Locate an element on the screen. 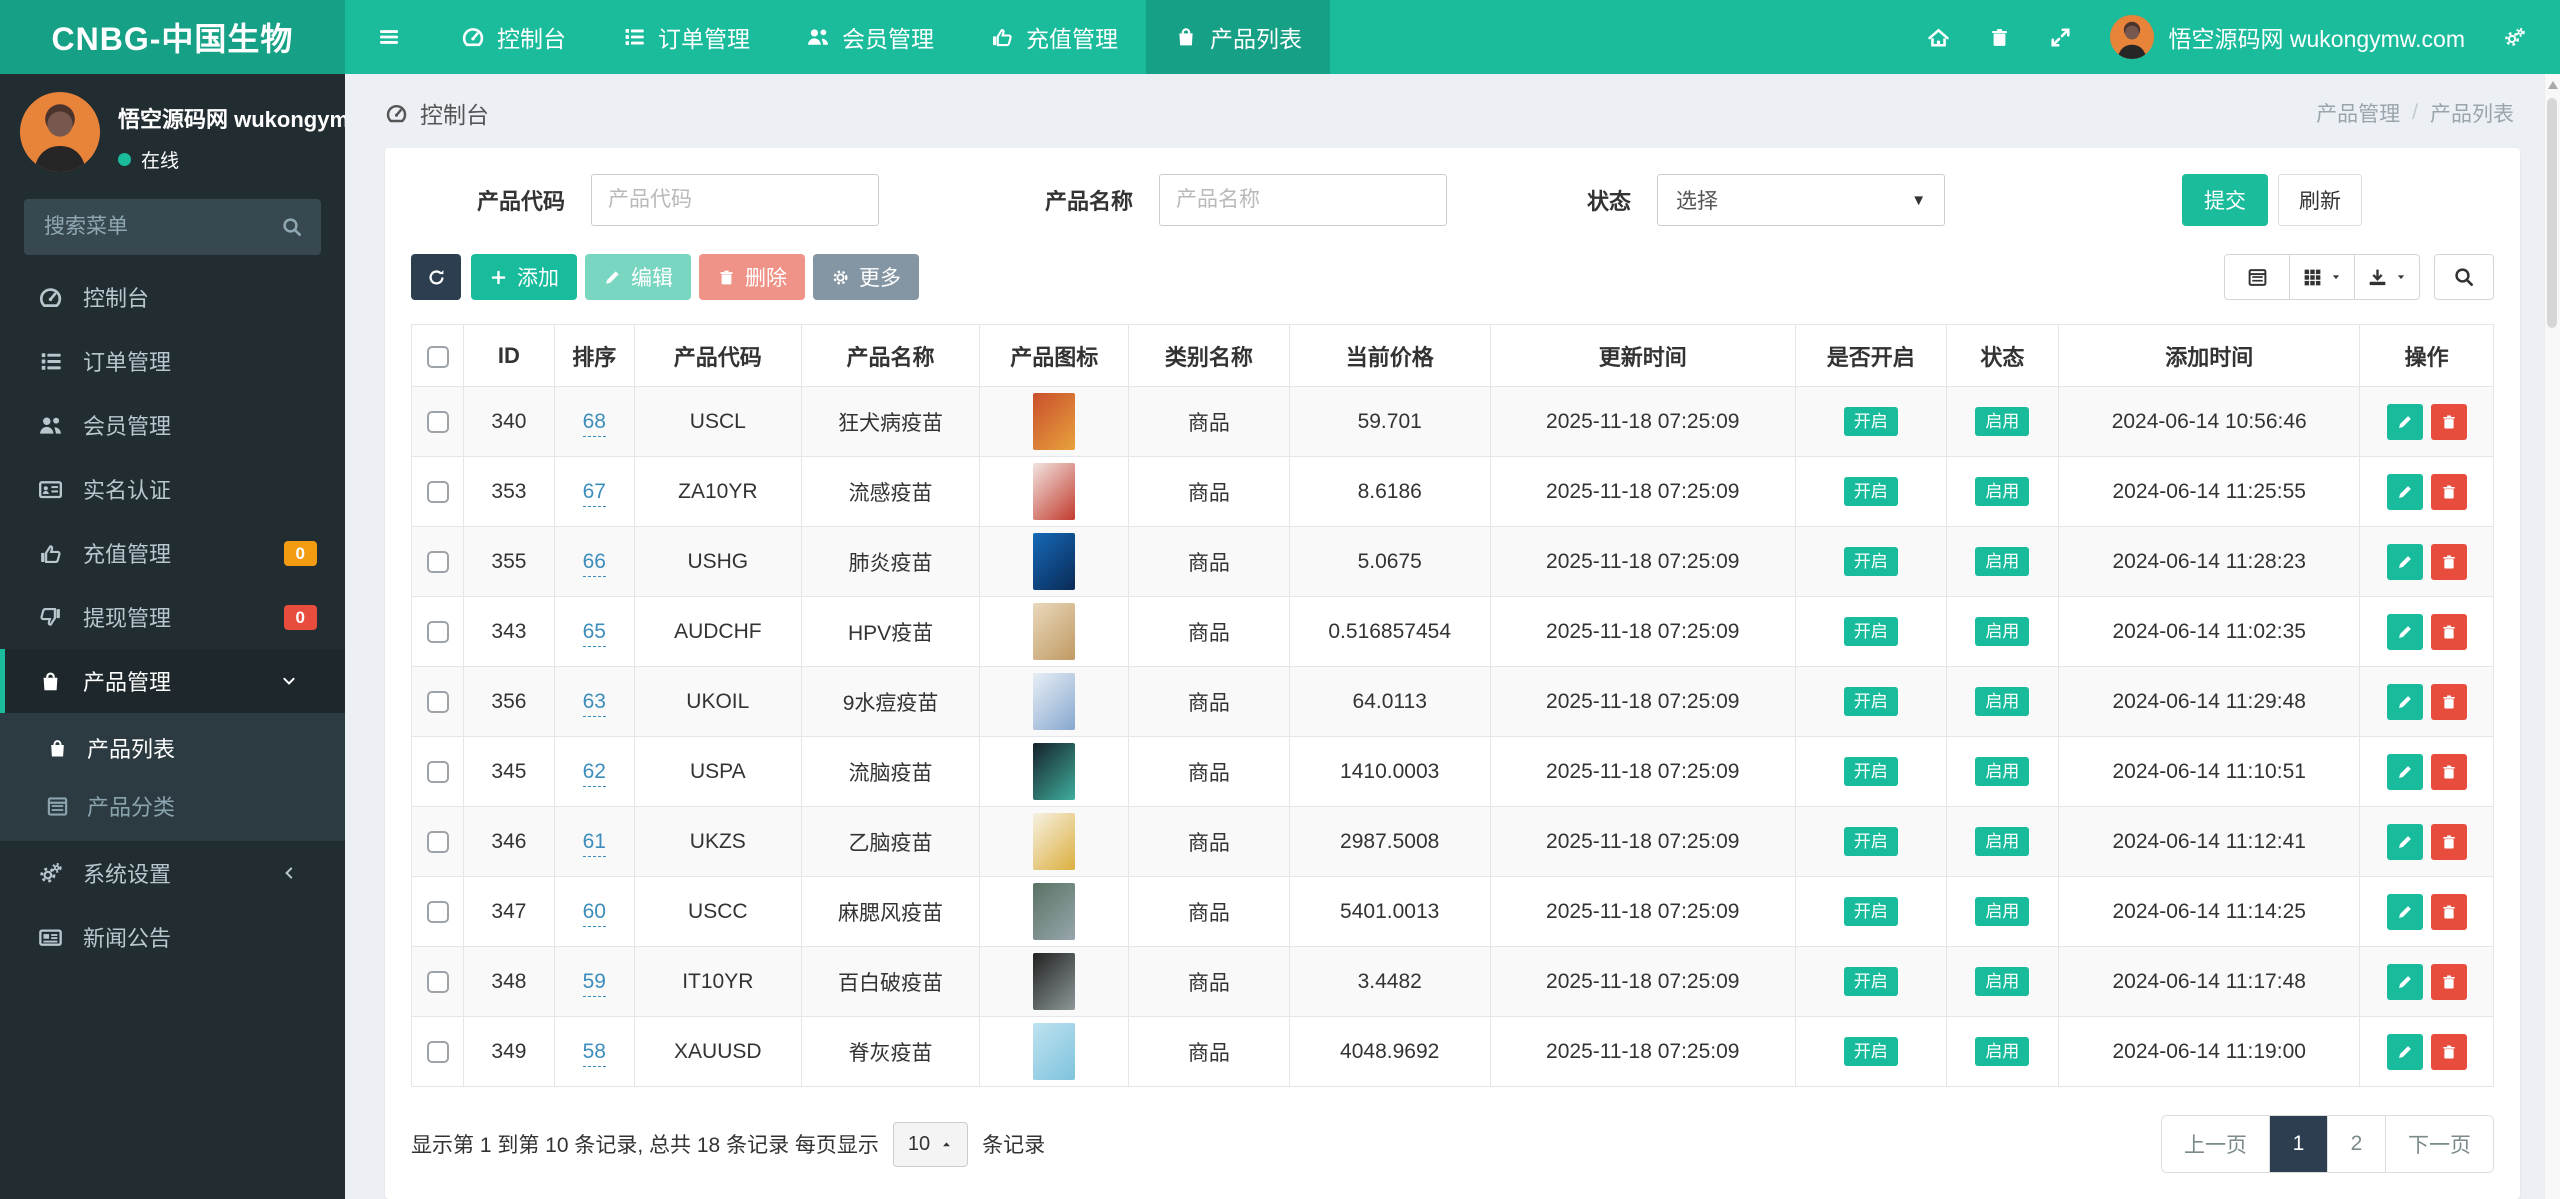 The image size is (2560, 1199). nav-item-products: 产品列表 is located at coordinates (1238, 37).